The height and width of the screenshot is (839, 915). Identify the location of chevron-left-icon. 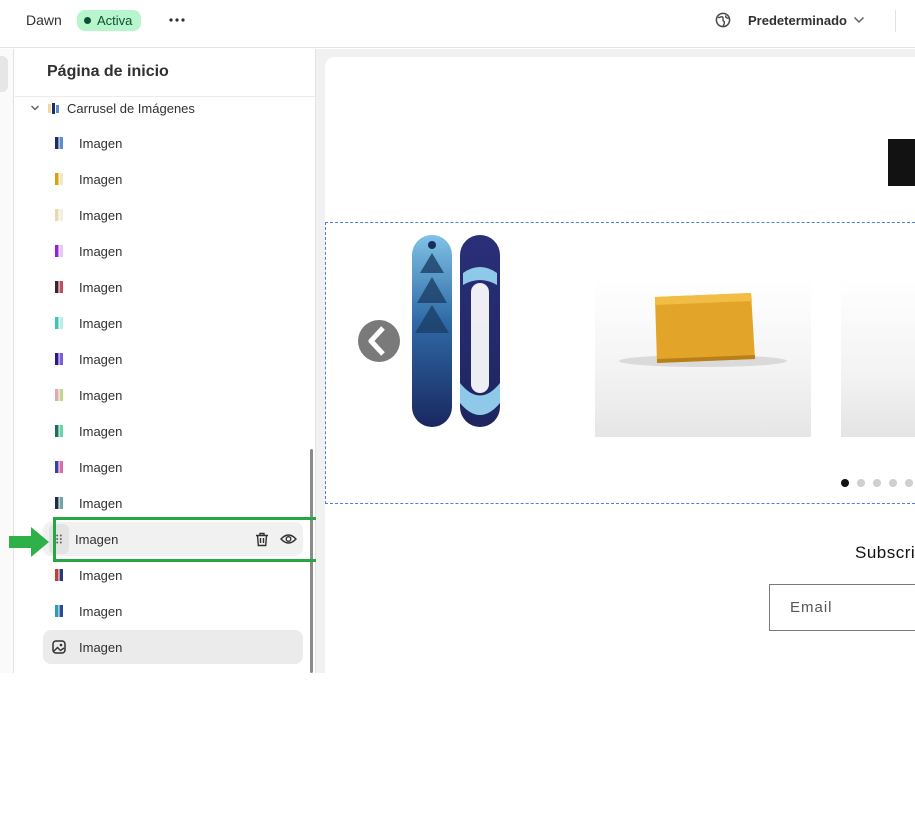
(376, 341).